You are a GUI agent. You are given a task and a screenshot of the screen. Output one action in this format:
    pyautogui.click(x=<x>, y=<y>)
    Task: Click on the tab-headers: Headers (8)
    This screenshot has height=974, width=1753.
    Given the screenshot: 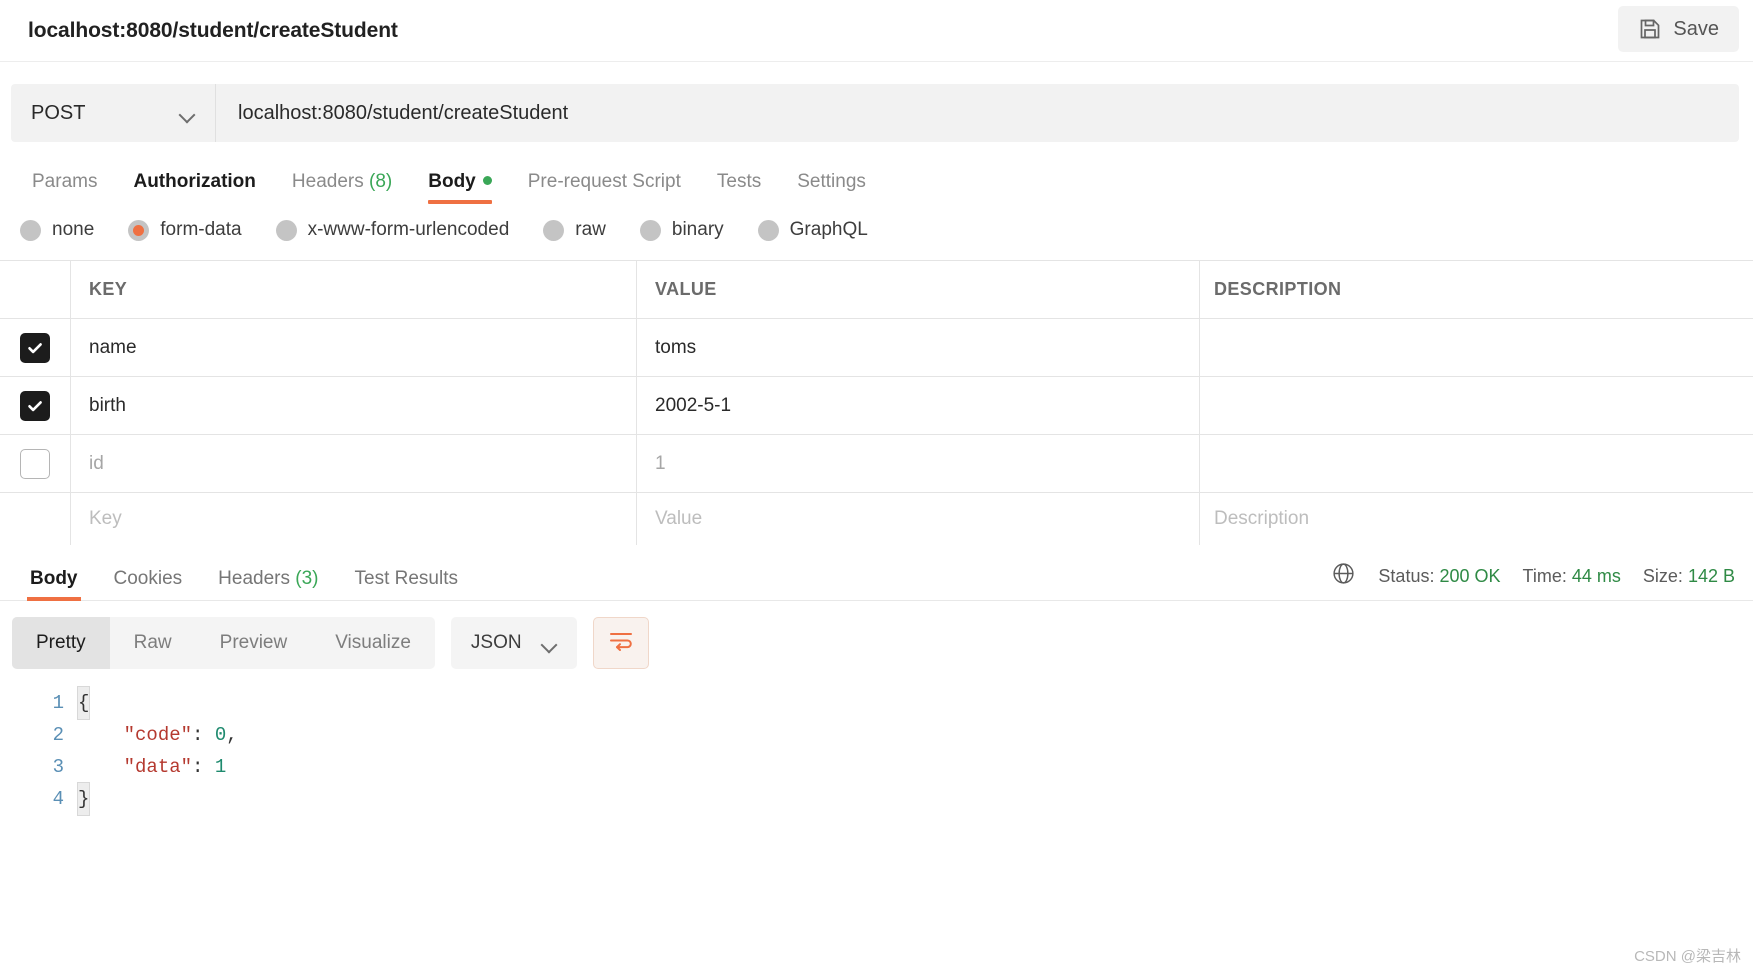 What is the action you would take?
    pyautogui.click(x=342, y=187)
    